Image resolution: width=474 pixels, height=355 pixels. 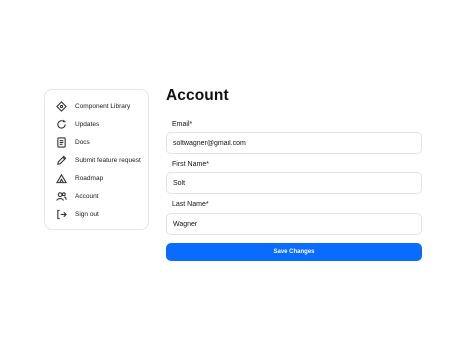 What do you see at coordinates (61, 124) in the screenshot?
I see `refresh-icon` at bounding box center [61, 124].